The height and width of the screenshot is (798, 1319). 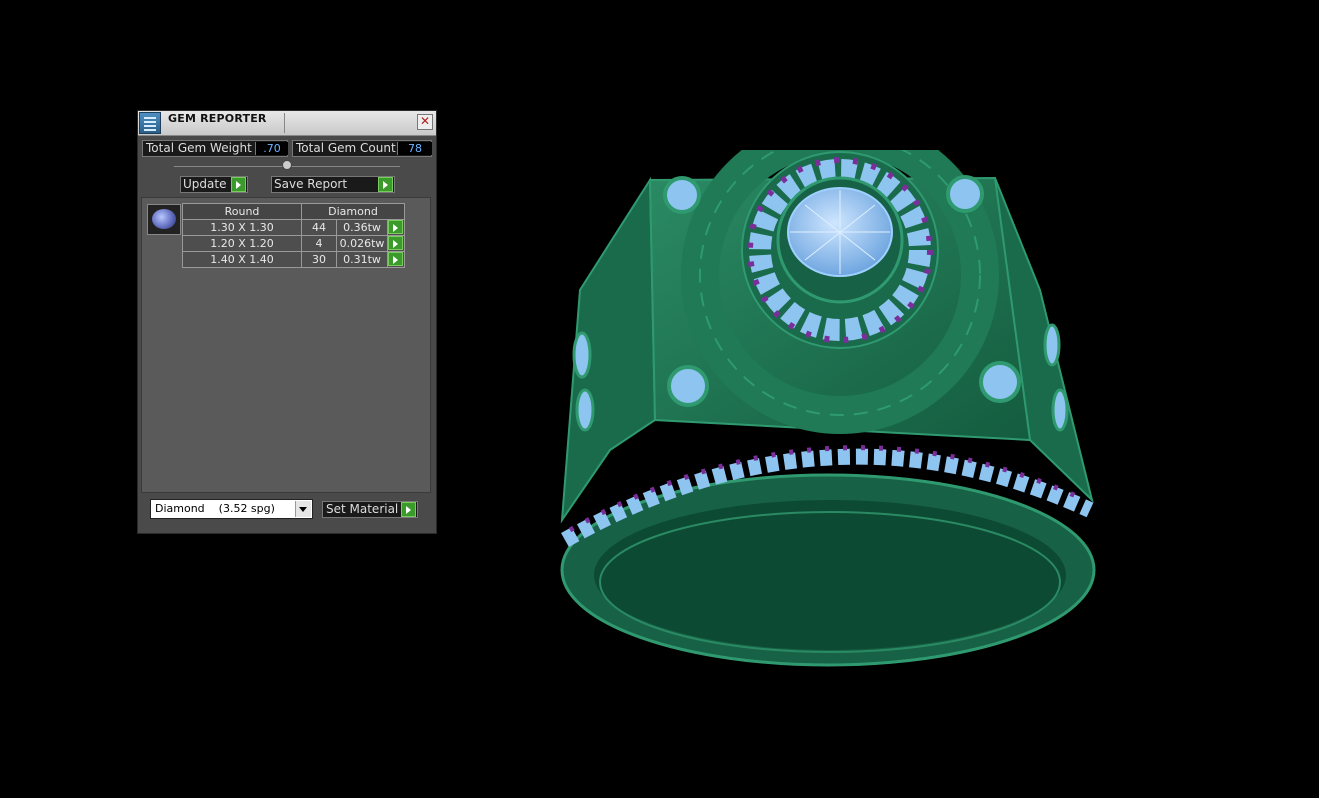 What do you see at coordinates (215, 508) in the screenshot?
I see `material-select-value: Diamond (3.52 spg)` at bounding box center [215, 508].